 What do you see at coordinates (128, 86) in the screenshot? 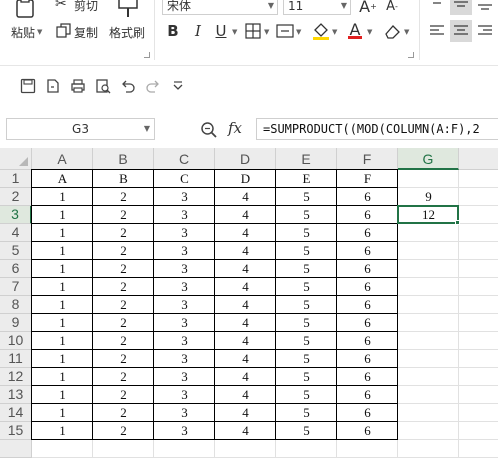
I see `undo-icon` at bounding box center [128, 86].